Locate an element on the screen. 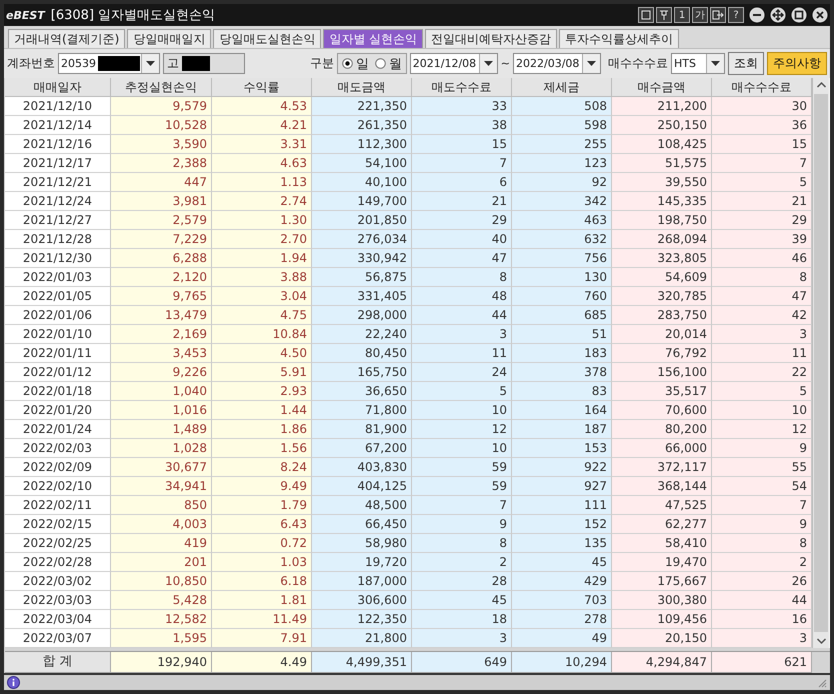  tab: 일자별 실현손익 is located at coordinates (373, 38).